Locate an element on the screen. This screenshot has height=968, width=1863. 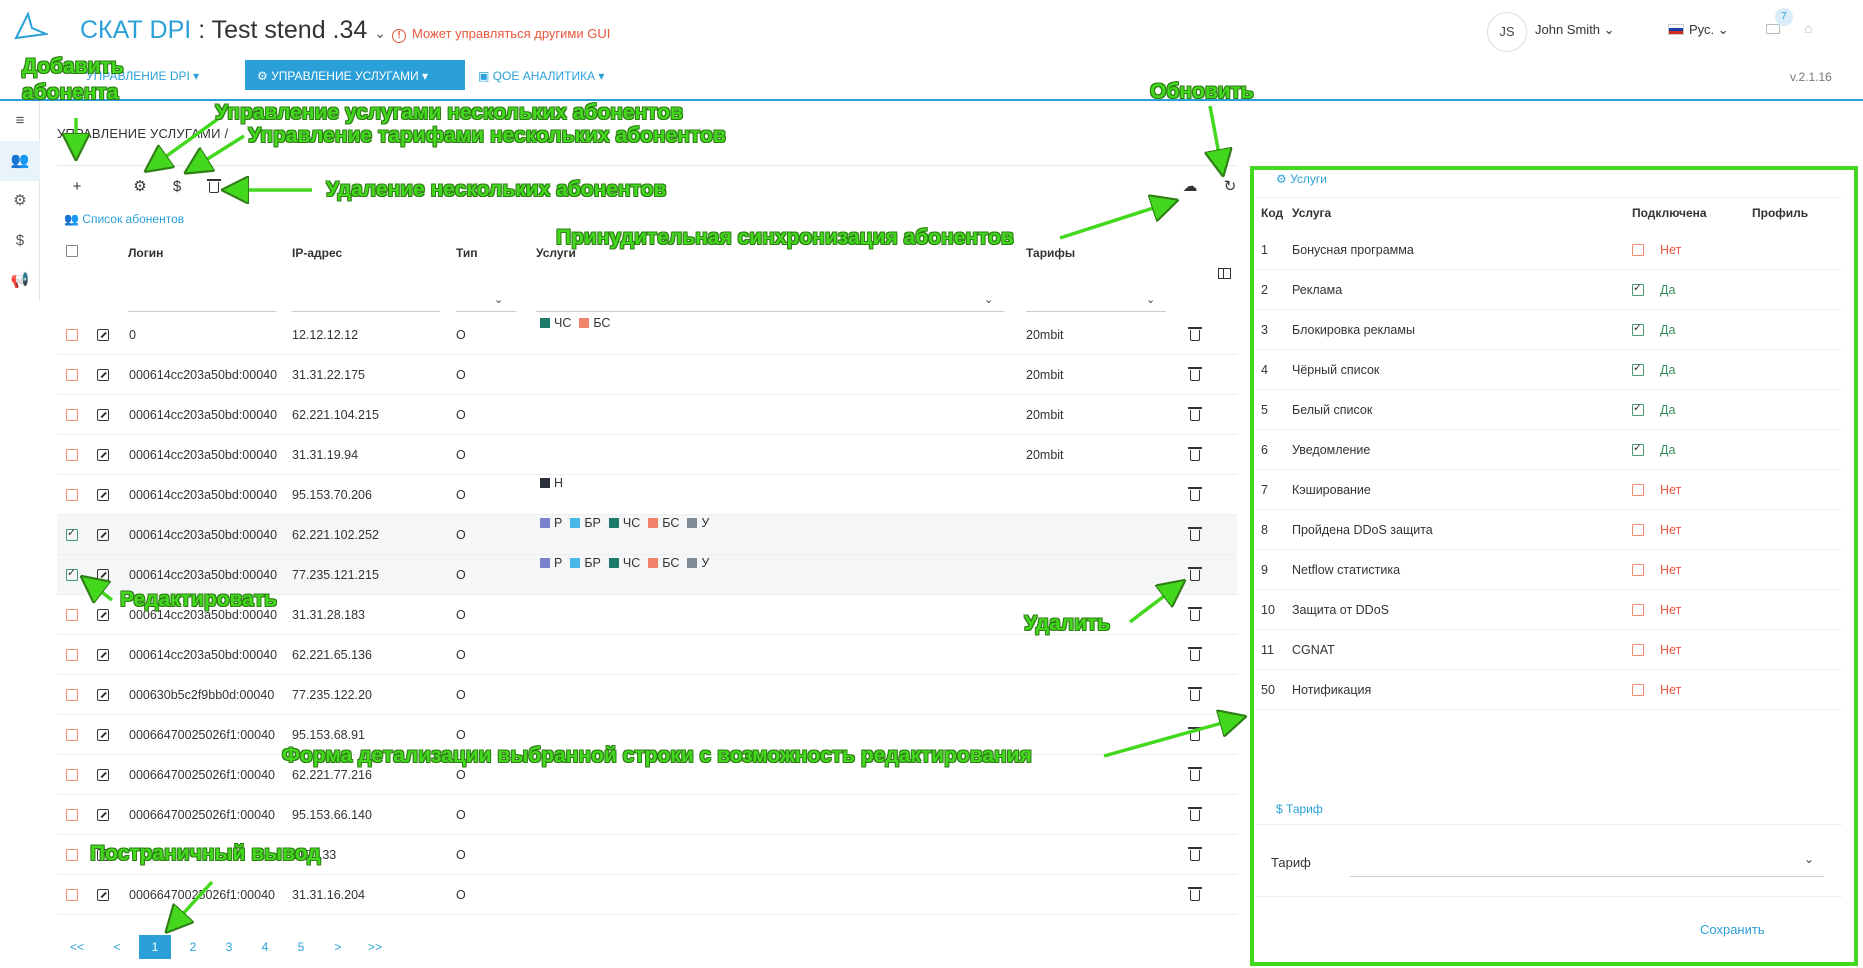
multi-tariffs-button: $ is located at coordinates (177, 187).